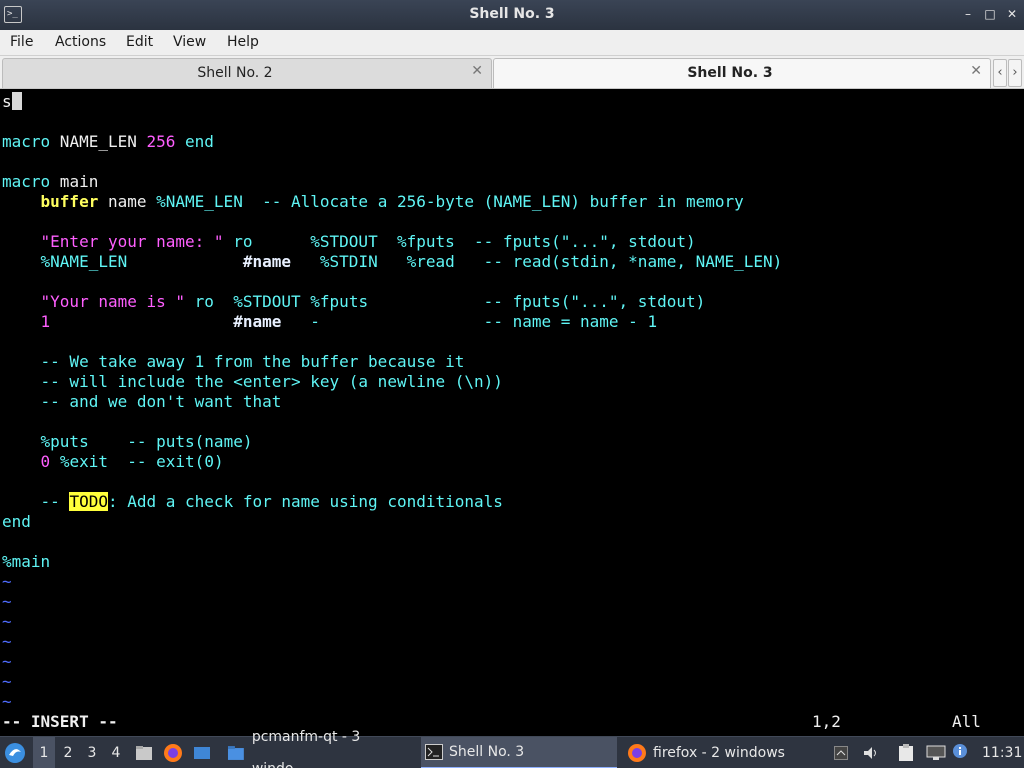 Image resolution: width=1024 pixels, height=768 pixels. What do you see at coordinates (36, 501) in the screenshot?
I see `comment: --` at bounding box center [36, 501].